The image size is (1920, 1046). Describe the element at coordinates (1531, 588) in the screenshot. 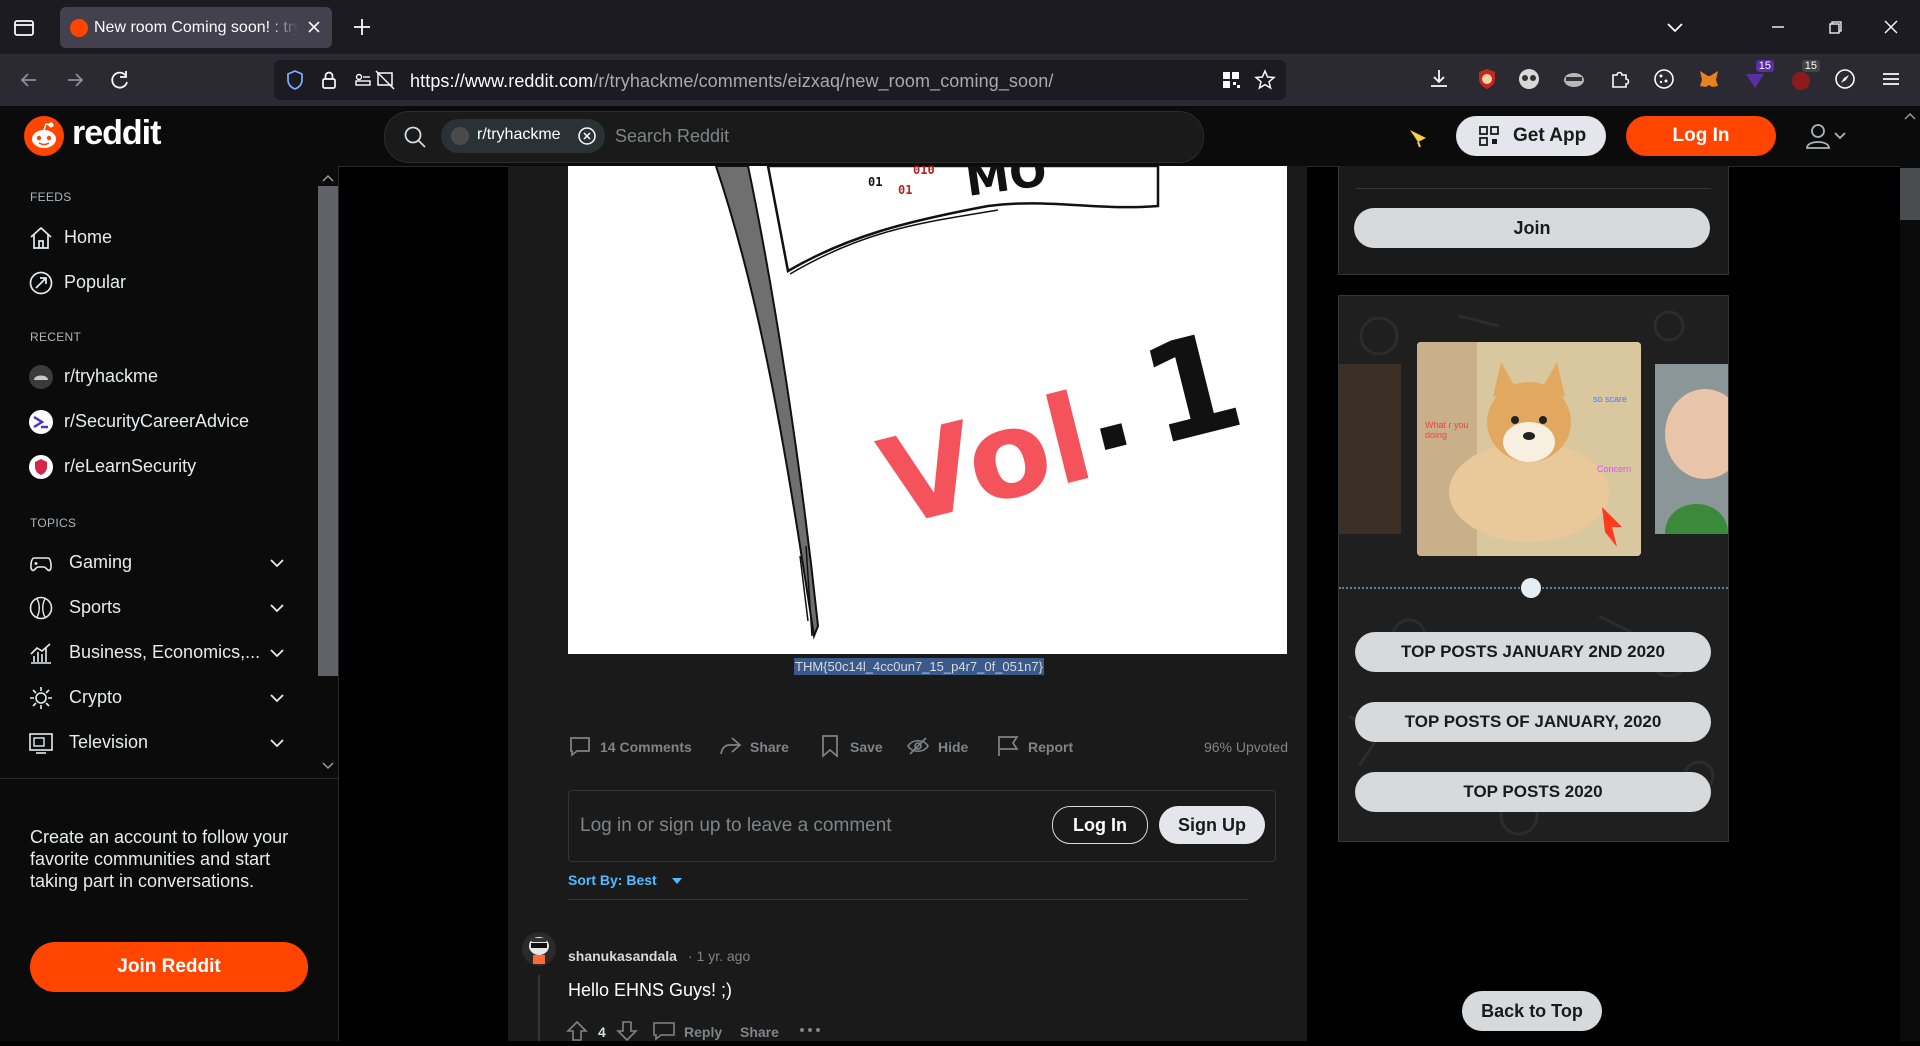

I see `carousel-slider-handle` at that location.